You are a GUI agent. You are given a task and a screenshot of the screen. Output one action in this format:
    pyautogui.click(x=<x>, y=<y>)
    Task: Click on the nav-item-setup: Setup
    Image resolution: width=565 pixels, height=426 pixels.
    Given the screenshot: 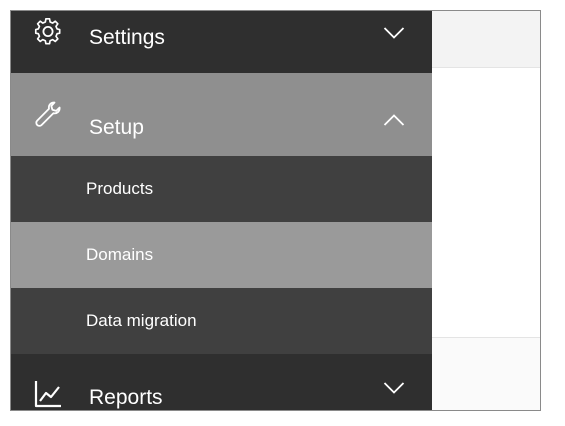 What is the action you would take?
    pyautogui.click(x=221, y=114)
    